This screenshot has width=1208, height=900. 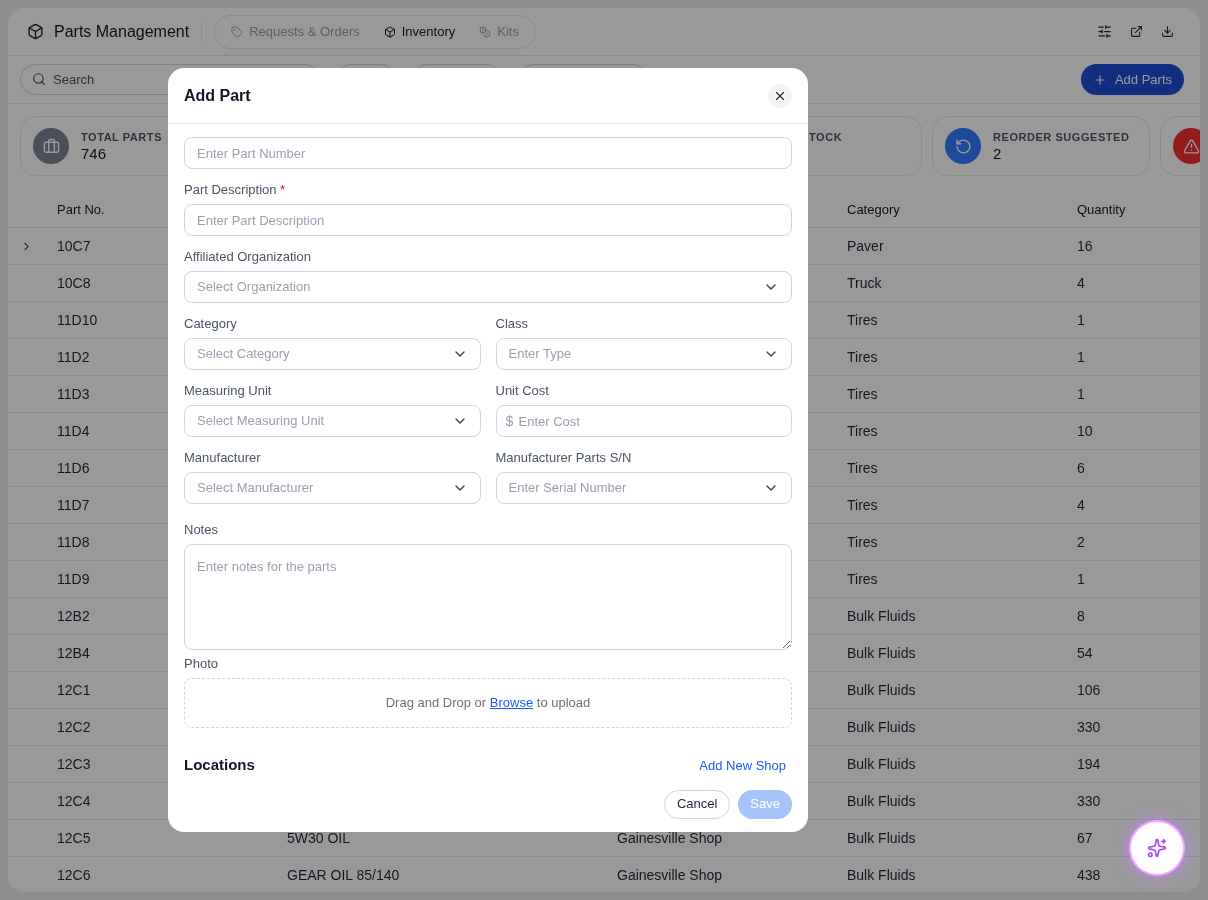 What do you see at coordinates (567, 488) in the screenshot?
I see `select-placeholder: Enter Serial Number` at bounding box center [567, 488].